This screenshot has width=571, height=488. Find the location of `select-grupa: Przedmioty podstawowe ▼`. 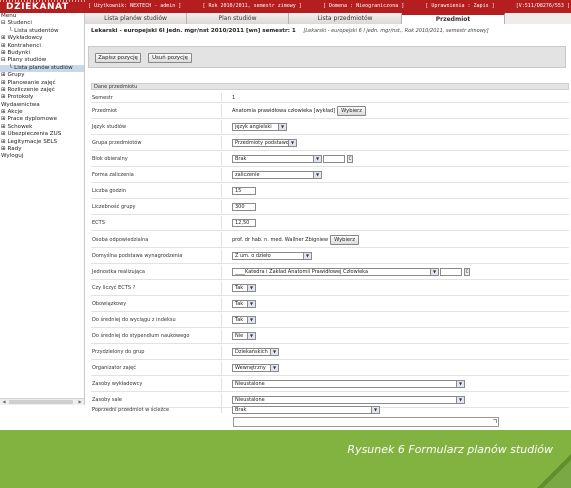

select-grupa: Przedmioty podstawowe ▼ is located at coordinates (264, 143).